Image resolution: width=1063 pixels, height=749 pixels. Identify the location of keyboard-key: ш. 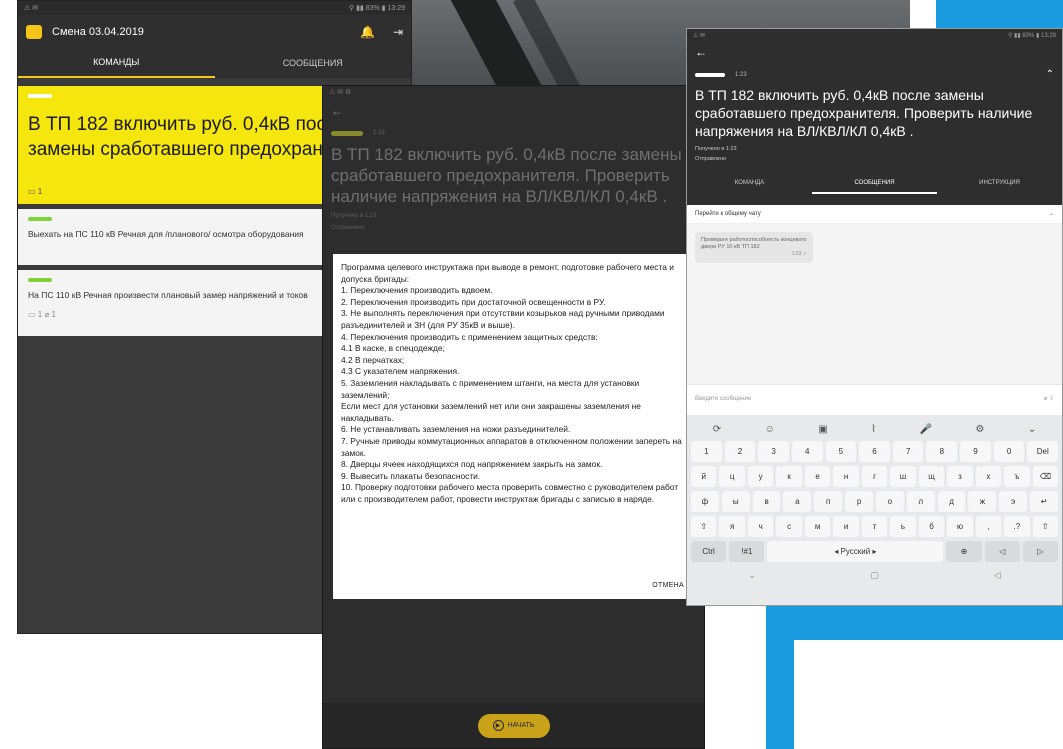
(903, 476).